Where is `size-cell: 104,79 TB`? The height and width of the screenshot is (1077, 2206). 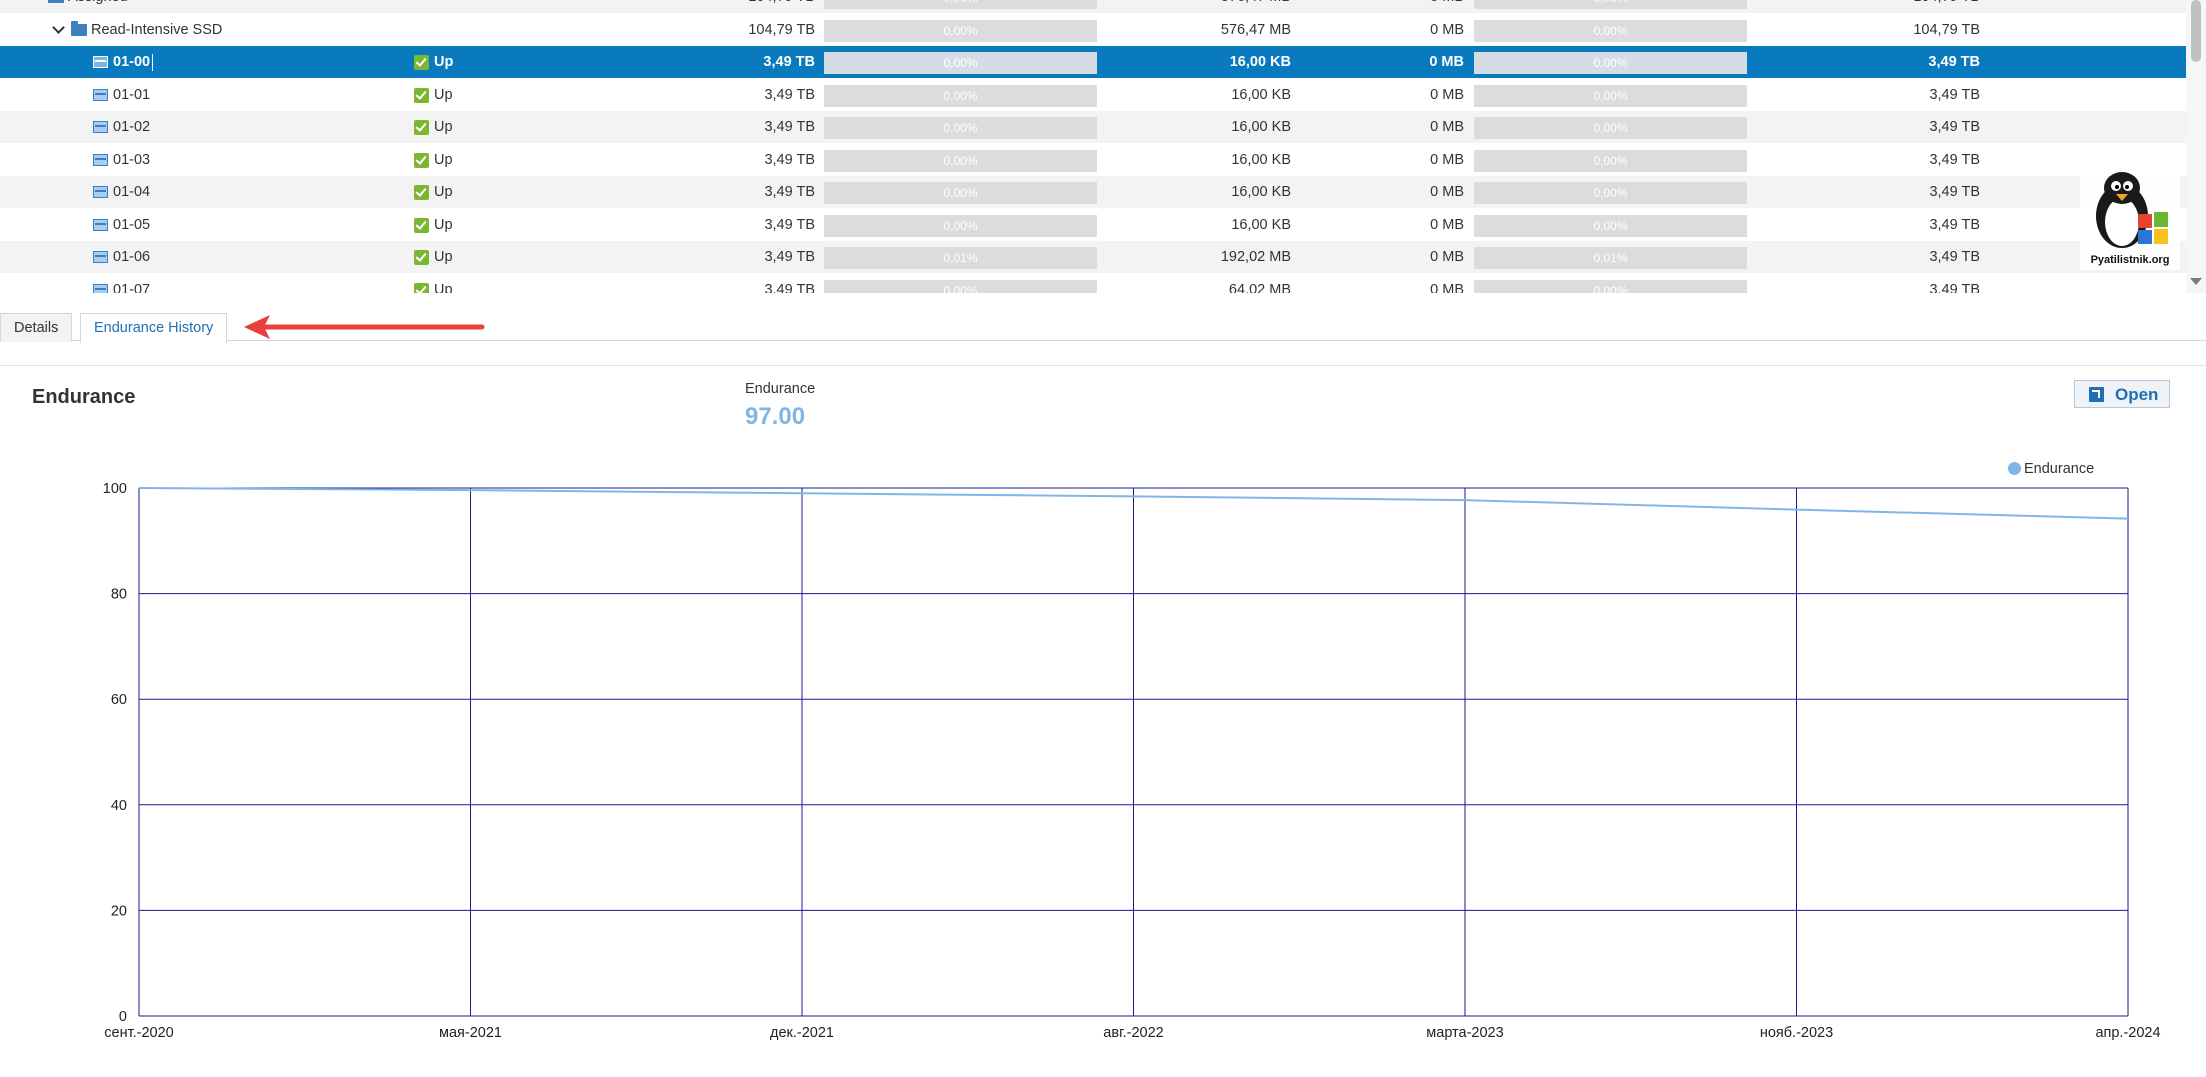
size-cell: 104,79 TB is located at coordinates (740, 6).